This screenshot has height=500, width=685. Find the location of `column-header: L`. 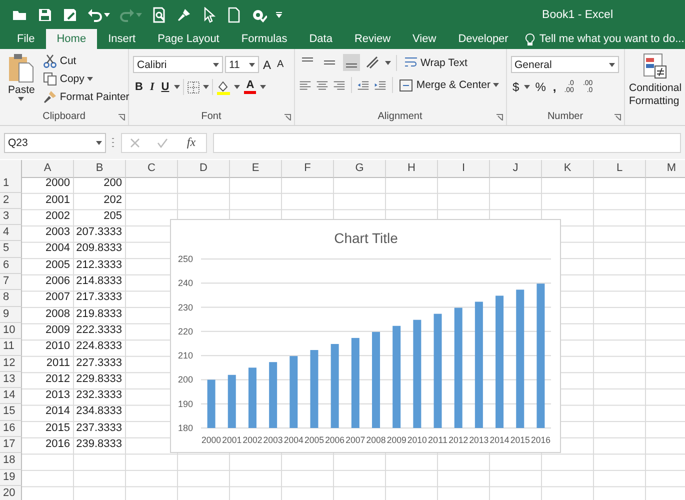

column-header: L is located at coordinates (620, 169).